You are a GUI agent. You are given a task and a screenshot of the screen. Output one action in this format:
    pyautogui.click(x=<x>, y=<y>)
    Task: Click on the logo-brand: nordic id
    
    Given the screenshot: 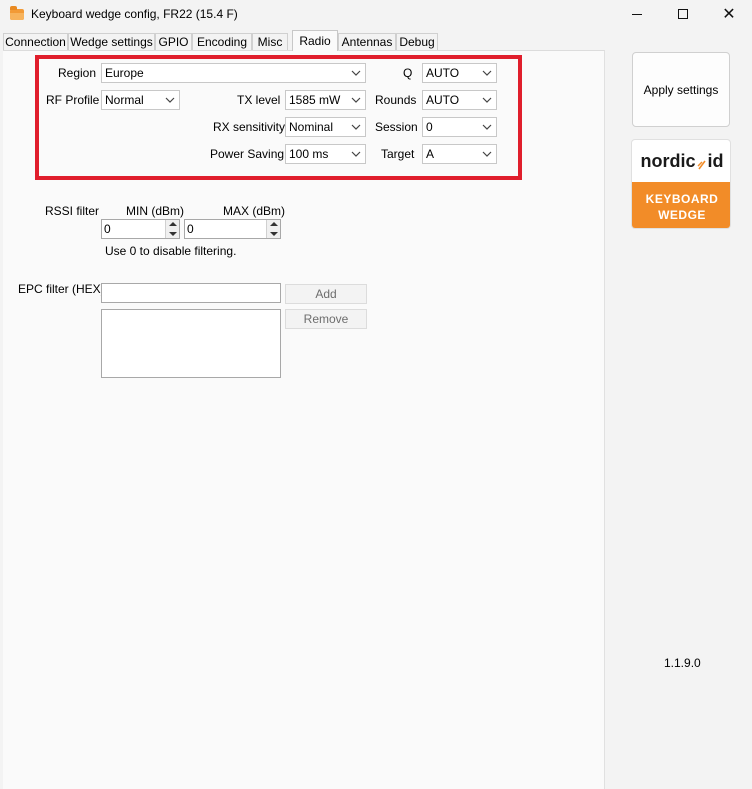 What is the action you would take?
    pyautogui.click(x=681, y=161)
    